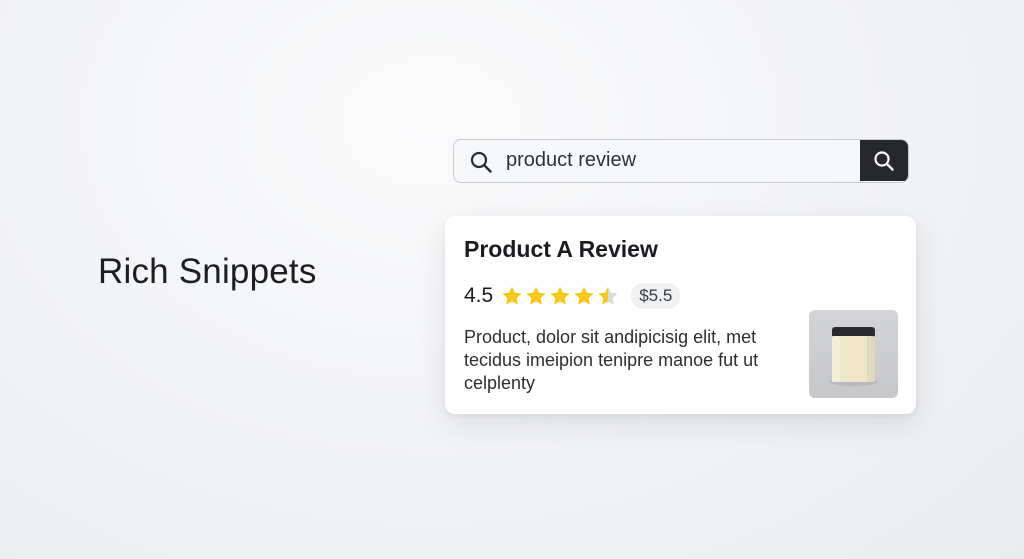  I want to click on rating-row: 4.5 $5.5, so click(572, 296).